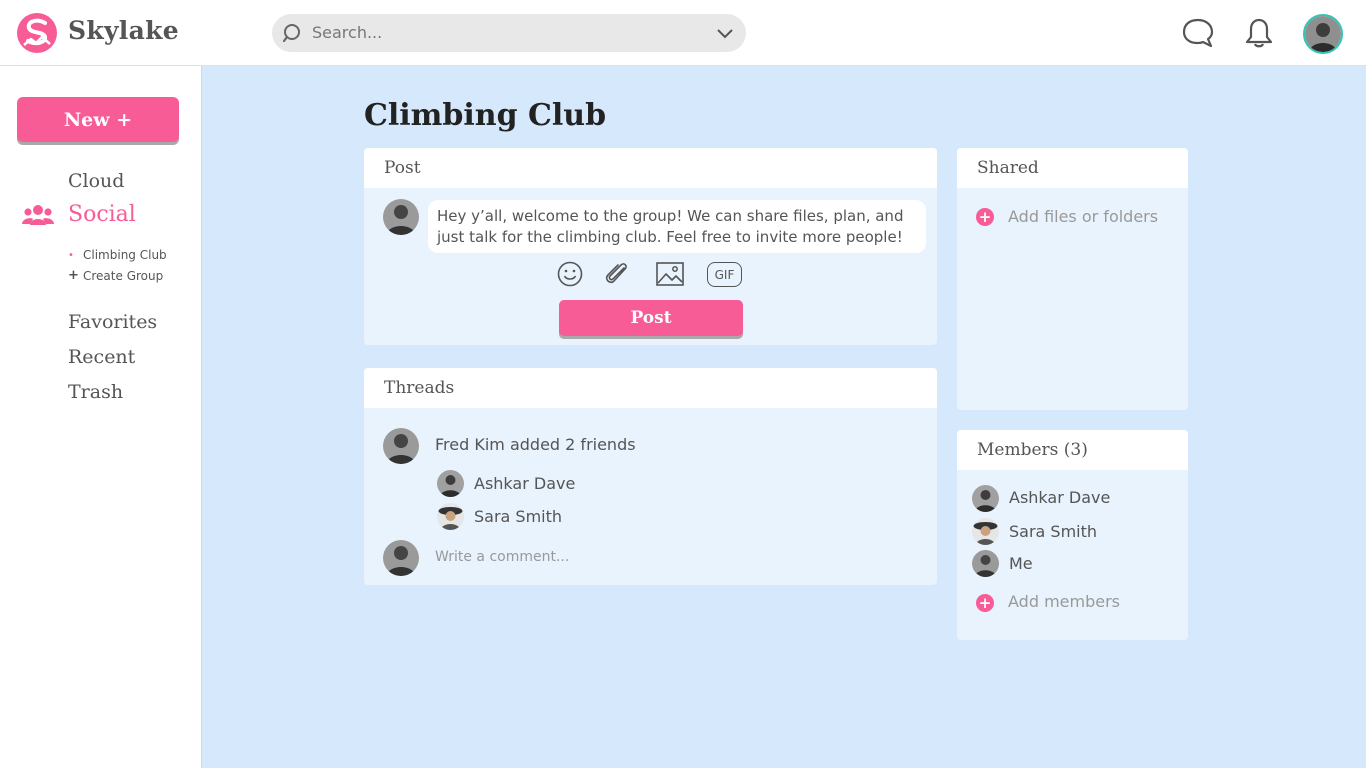 Image resolution: width=1366 pixels, height=768 pixels. I want to click on app-name: Skylake, so click(123, 30).